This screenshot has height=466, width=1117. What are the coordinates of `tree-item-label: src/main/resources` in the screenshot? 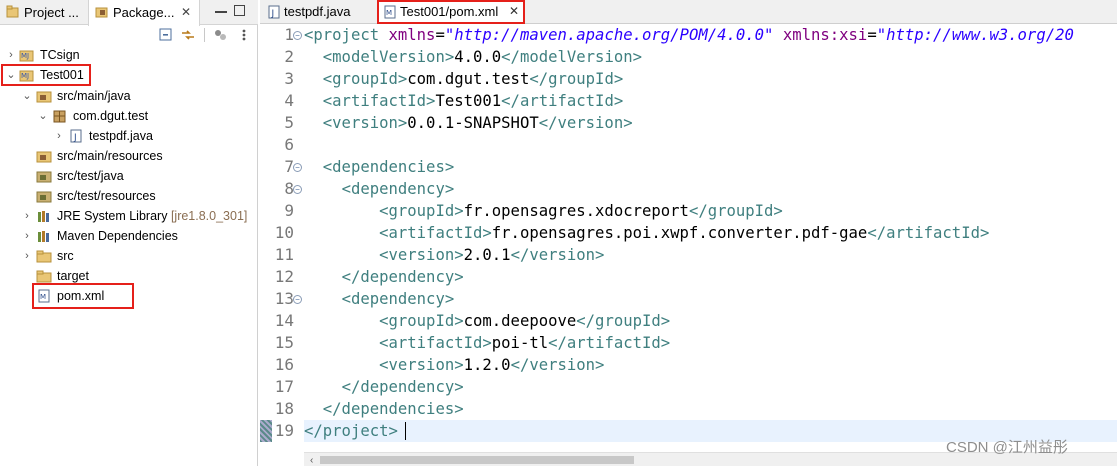 It's located at (110, 156).